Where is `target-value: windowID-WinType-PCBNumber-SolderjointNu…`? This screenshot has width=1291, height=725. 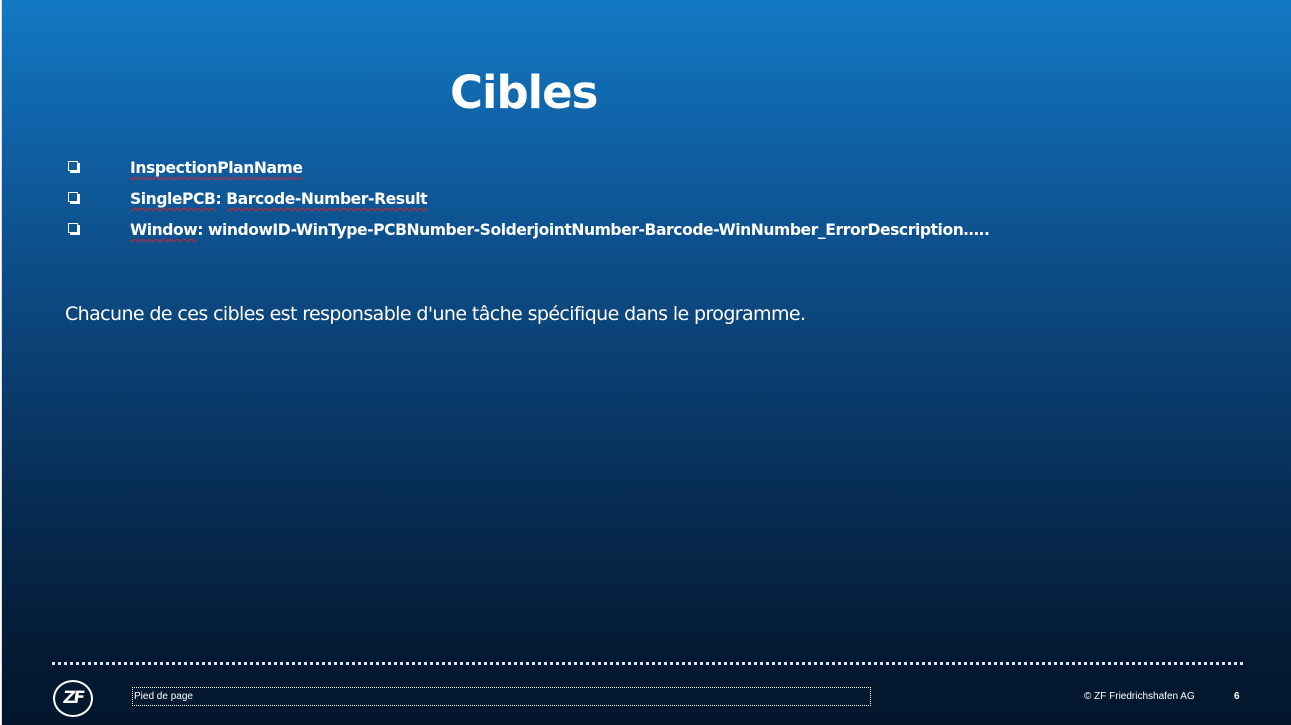 target-value: windowID-WinType-PCBNumber-SolderjointNu… is located at coordinates (599, 230).